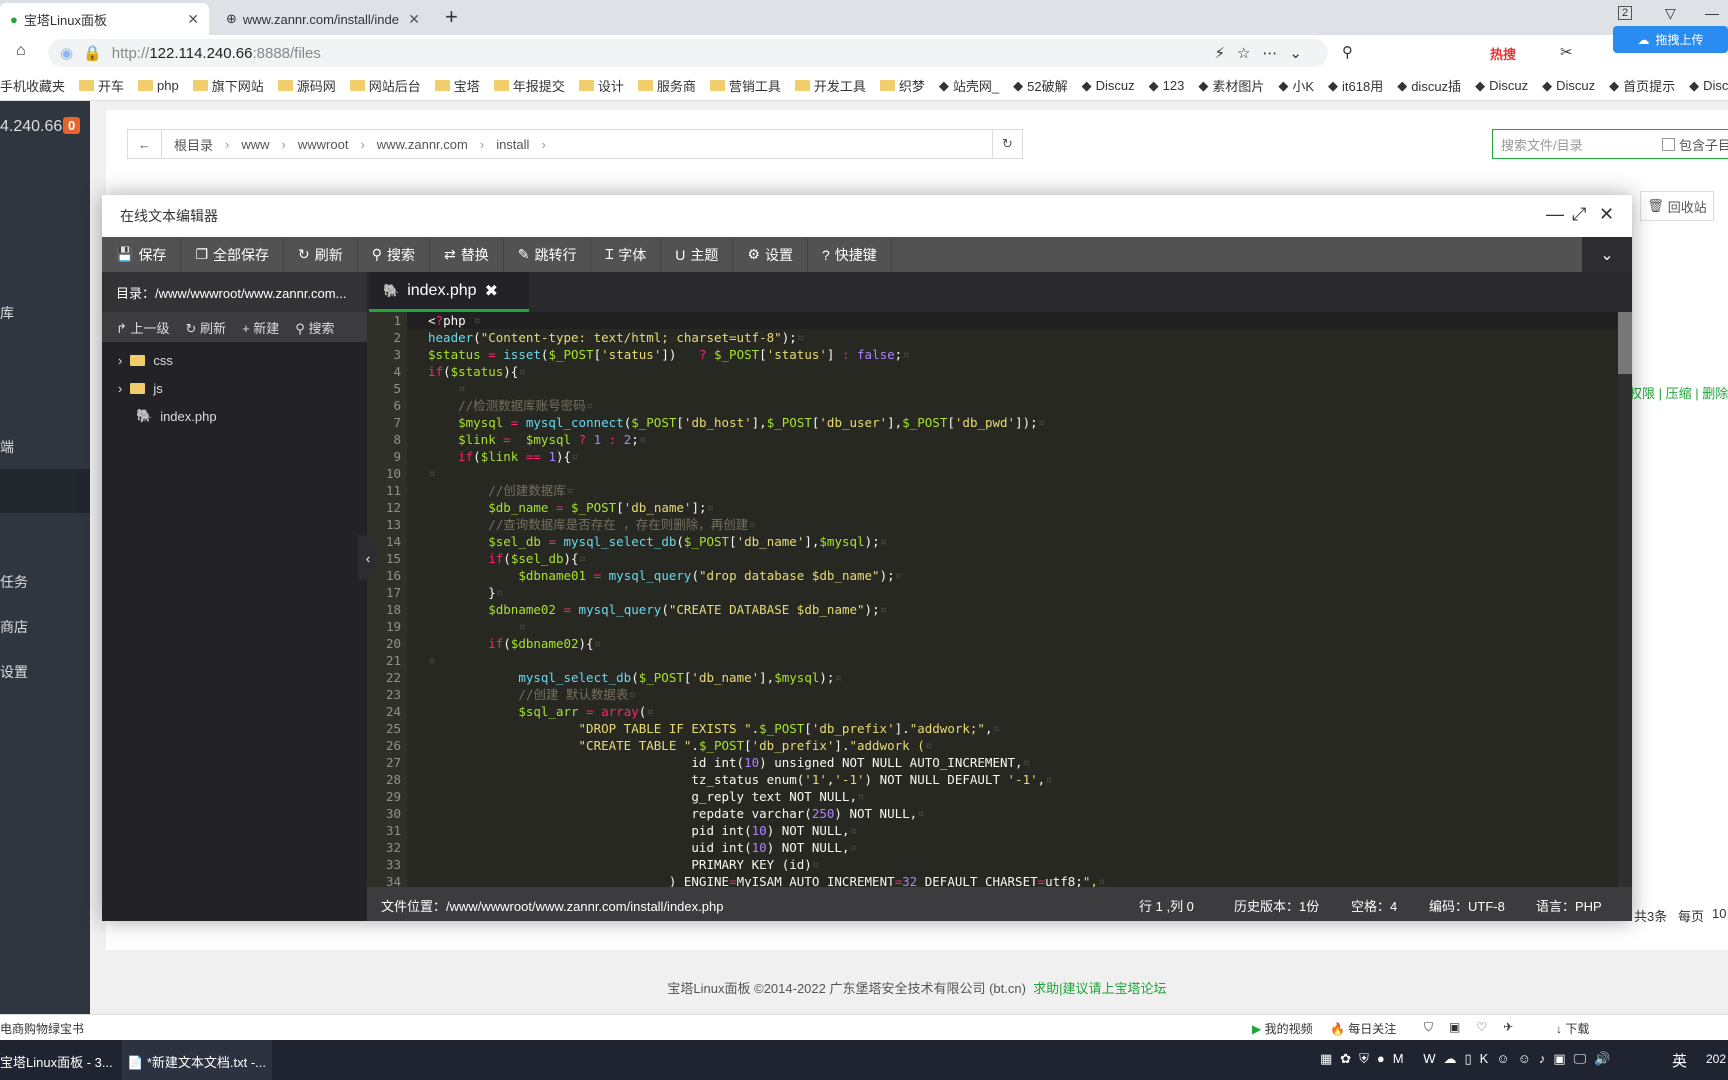  I want to click on bookmark-item: ◆ 123, so click(1167, 86).